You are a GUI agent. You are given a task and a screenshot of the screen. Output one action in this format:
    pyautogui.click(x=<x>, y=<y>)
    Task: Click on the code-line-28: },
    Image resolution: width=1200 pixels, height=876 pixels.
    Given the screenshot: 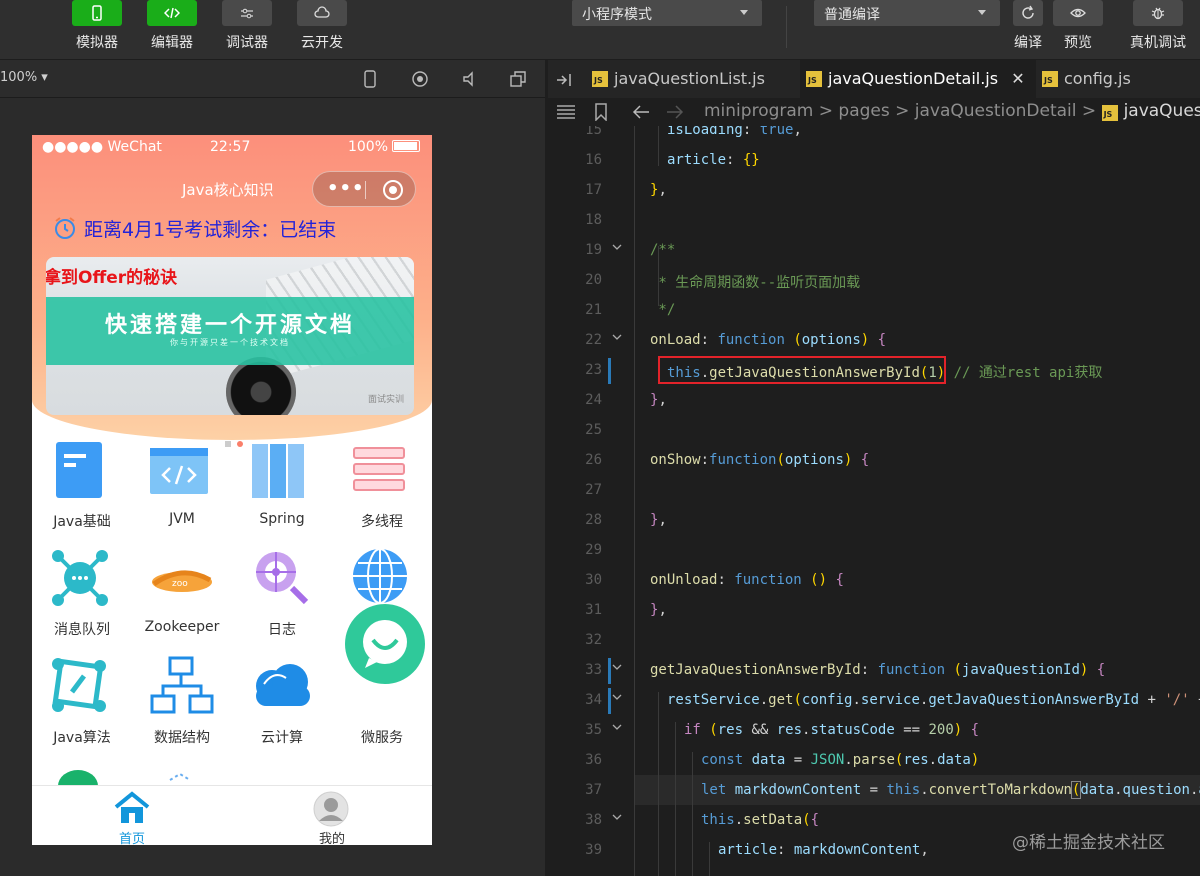 What is the action you would take?
    pyautogui.click(x=658, y=520)
    